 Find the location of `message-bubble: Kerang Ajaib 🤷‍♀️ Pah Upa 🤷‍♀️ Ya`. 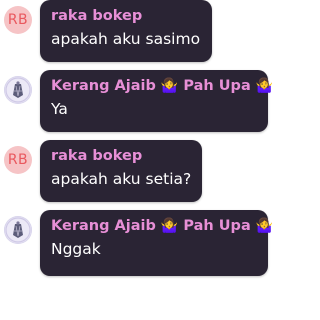

message-bubble: Kerang Ajaib 🤷‍♀️ Pah Upa 🤷‍♀️ Ya is located at coordinates (156, 101).